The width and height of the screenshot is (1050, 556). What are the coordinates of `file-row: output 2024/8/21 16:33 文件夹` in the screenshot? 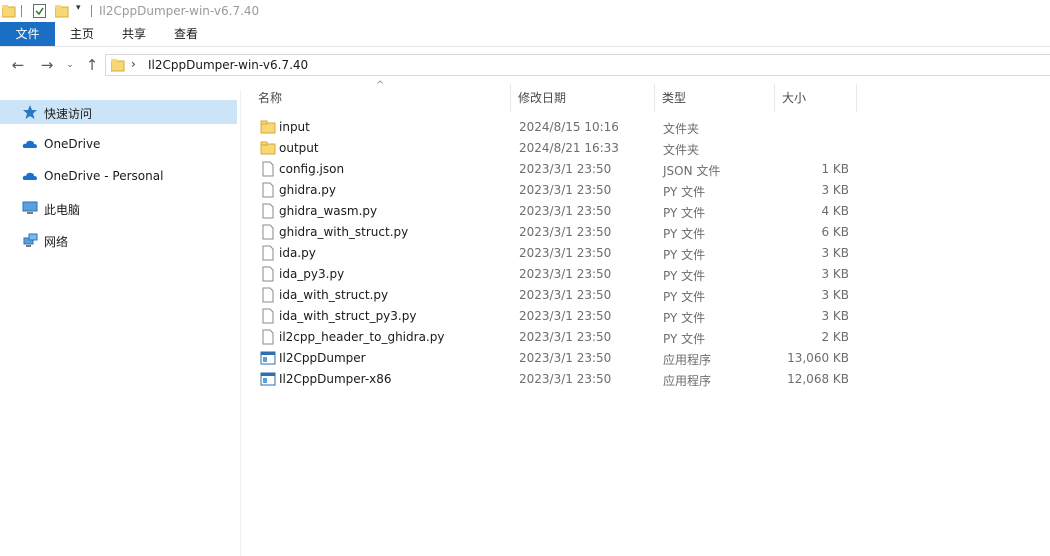 It's located at (551, 148).